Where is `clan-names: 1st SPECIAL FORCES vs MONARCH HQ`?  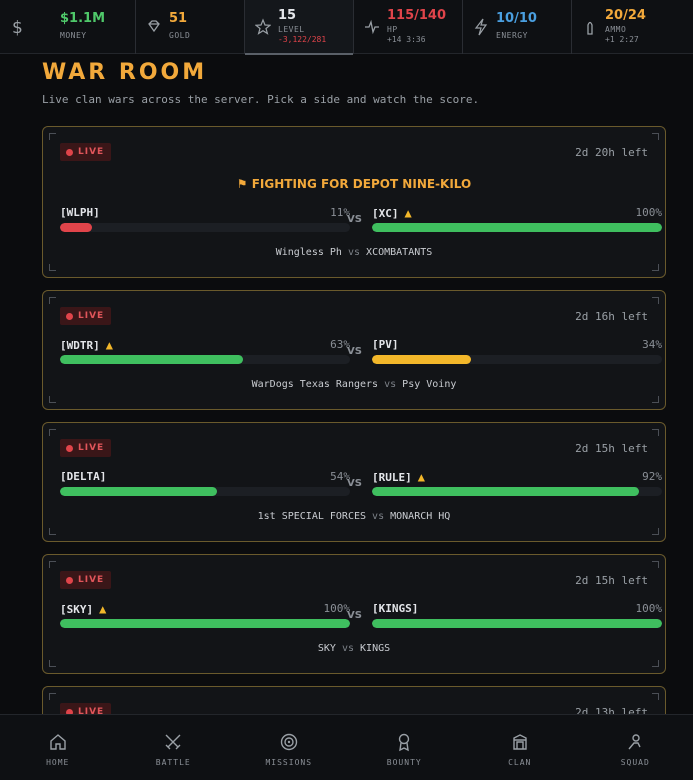 clan-names: 1st SPECIAL FORCES vs MONARCH HQ is located at coordinates (354, 516).